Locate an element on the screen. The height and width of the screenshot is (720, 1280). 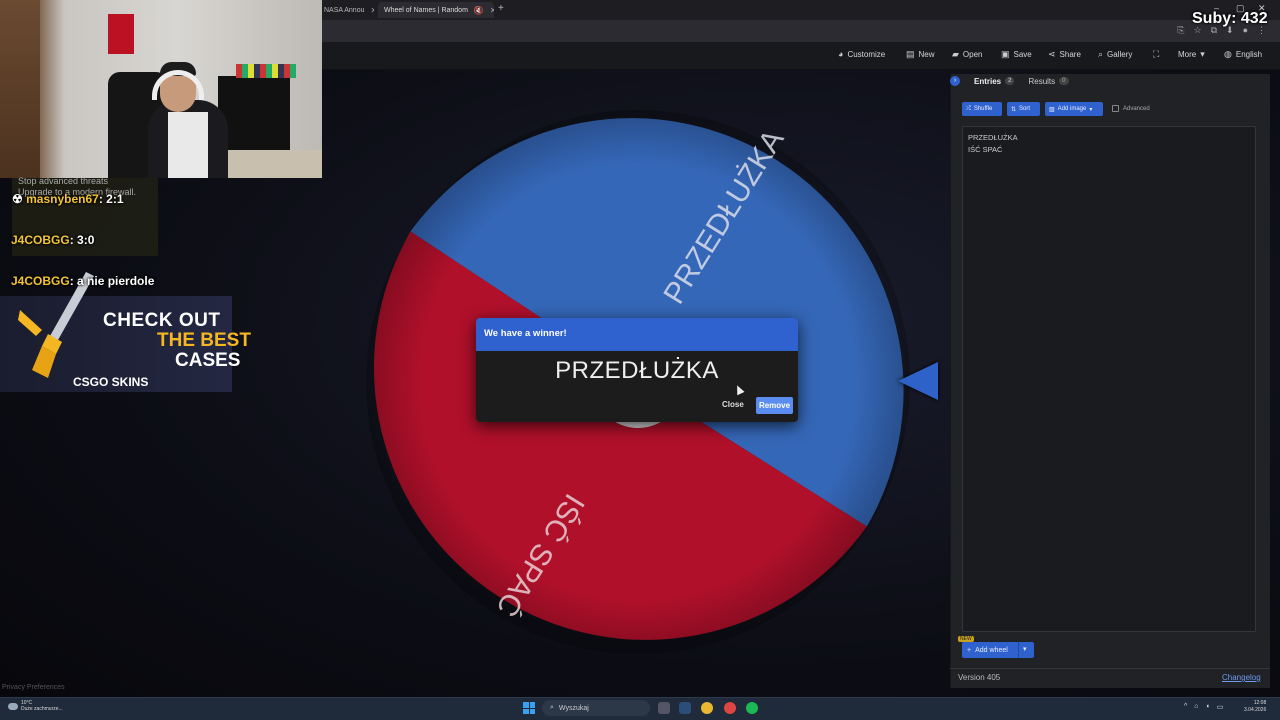
webcam-shelf-items is located at coordinates (266, 71).